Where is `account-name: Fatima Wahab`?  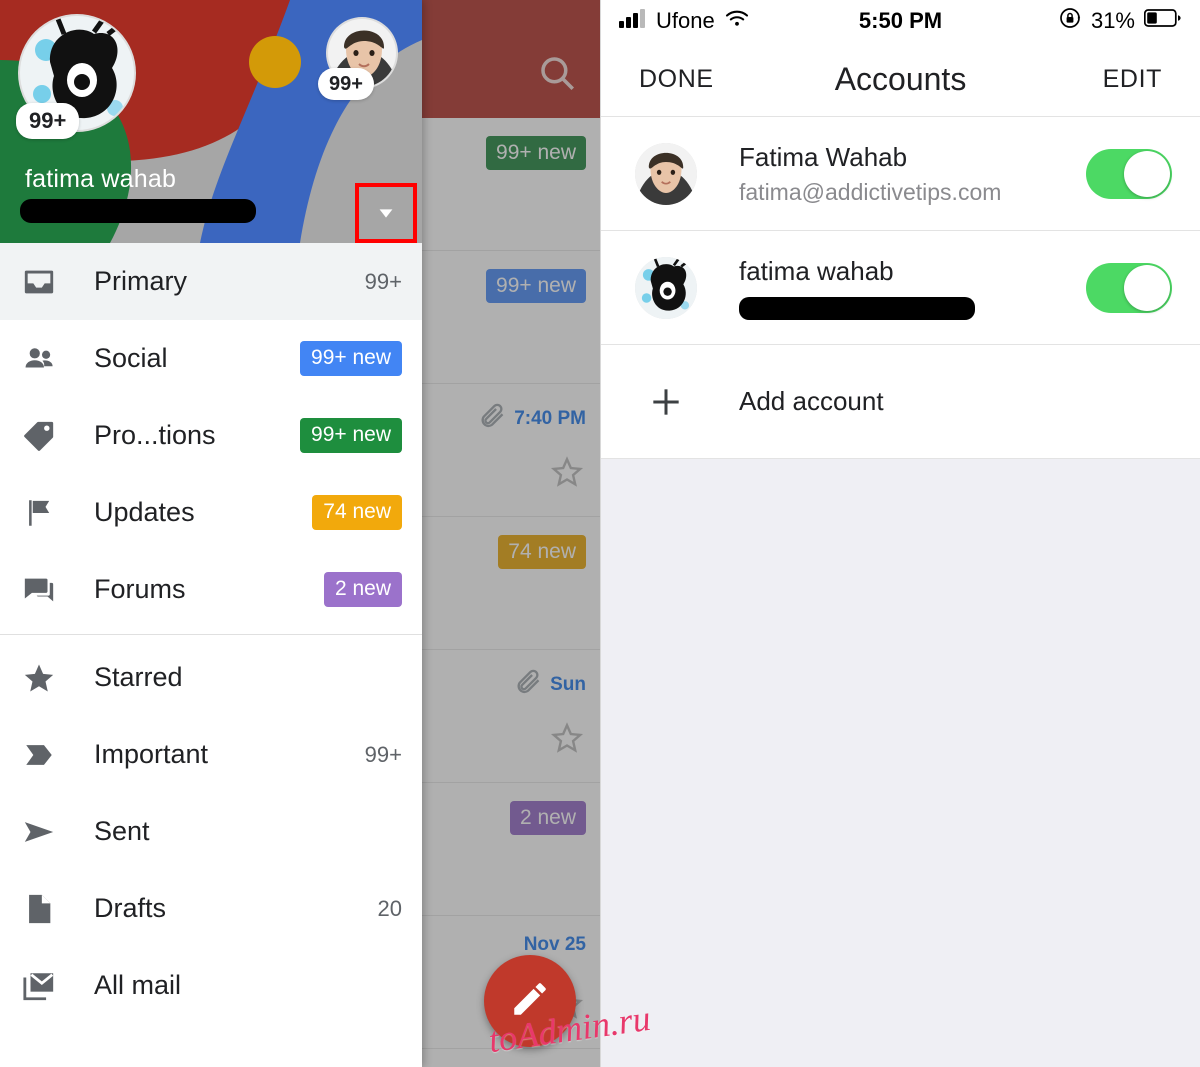 account-name: Fatima Wahab is located at coordinates (823, 157).